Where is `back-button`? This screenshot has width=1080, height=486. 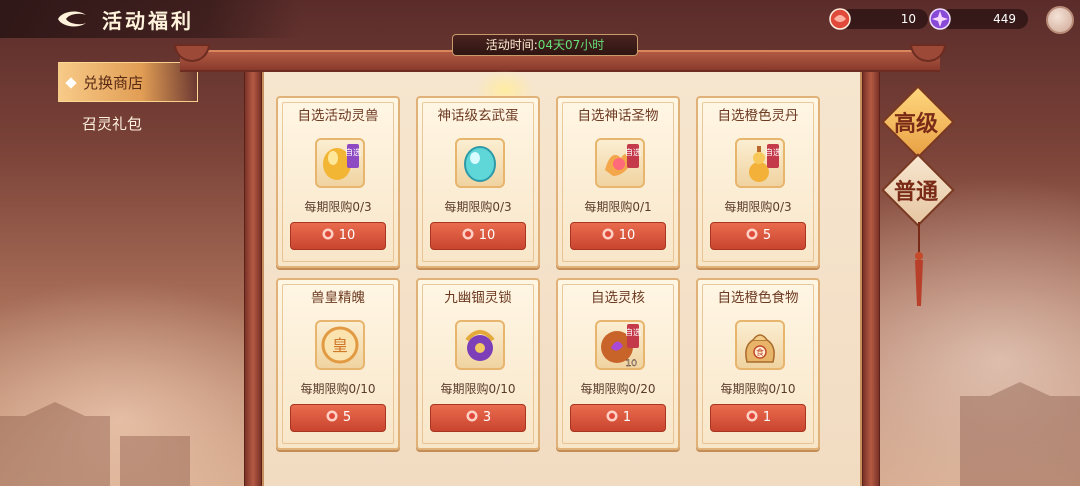
back-button is located at coordinates (73, 19).